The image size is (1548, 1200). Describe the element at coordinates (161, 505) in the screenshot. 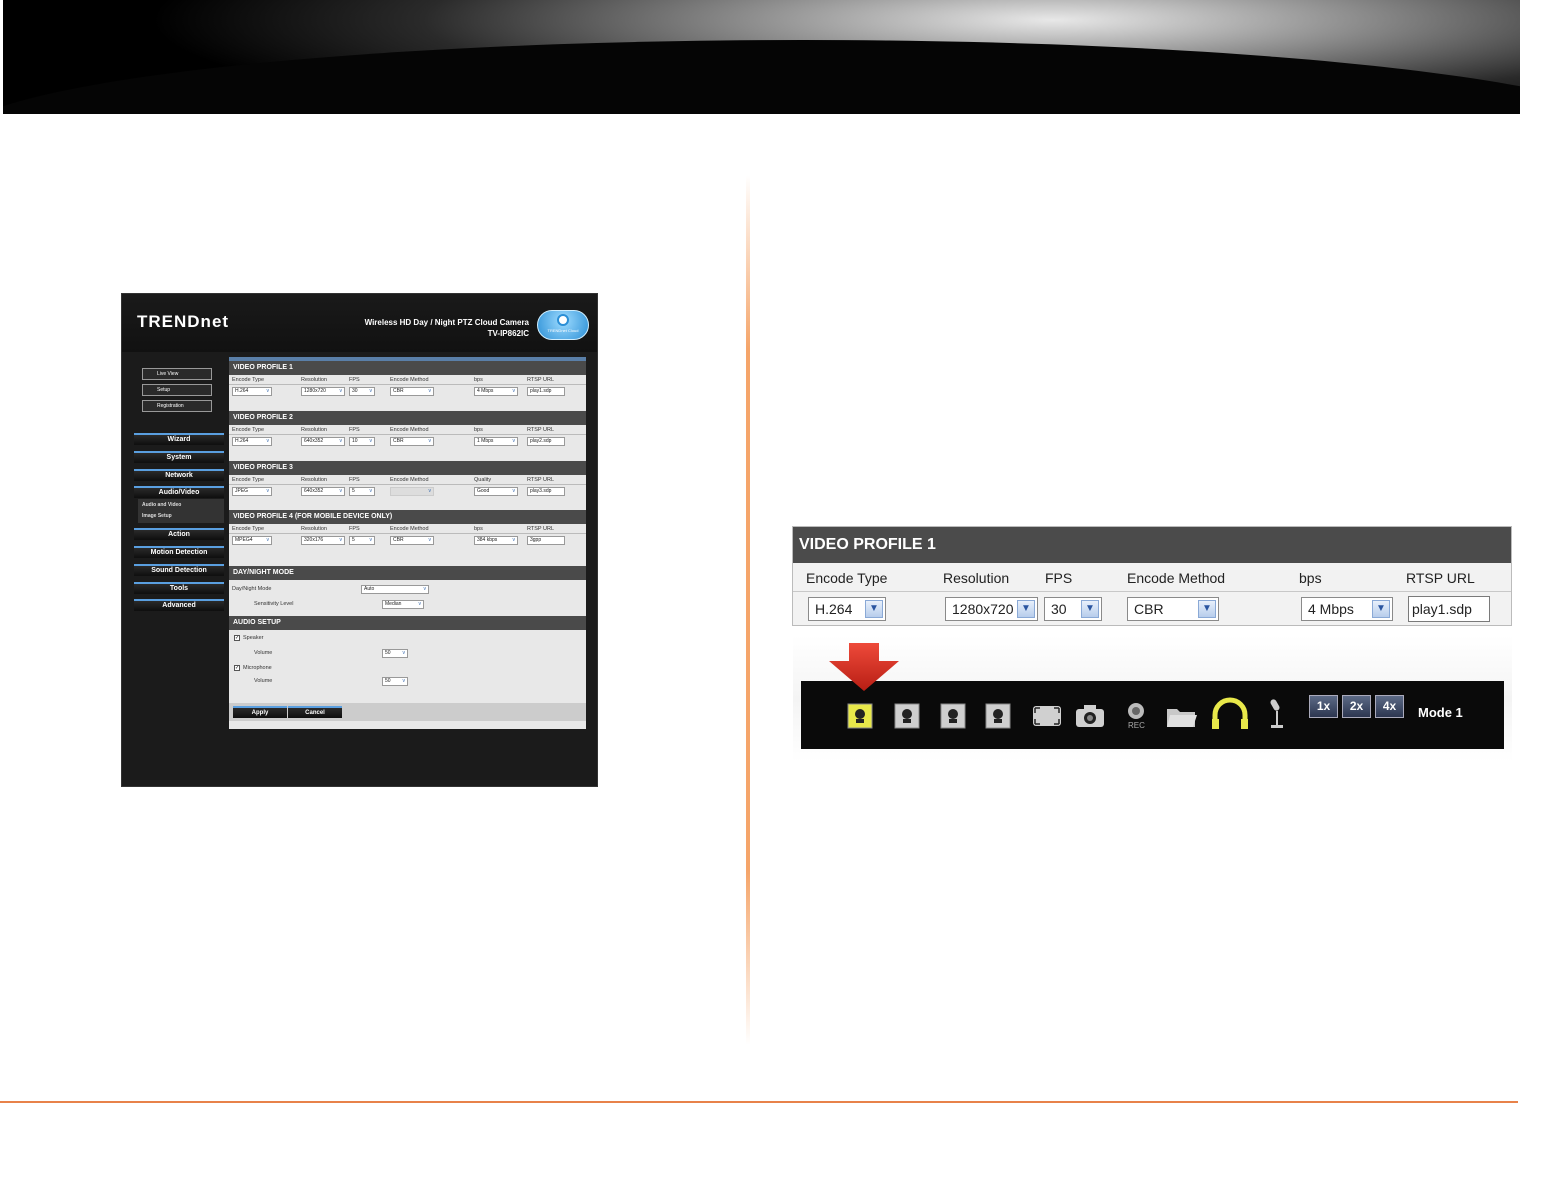

I see `nav-audio-and-video: Audio and Video` at that location.